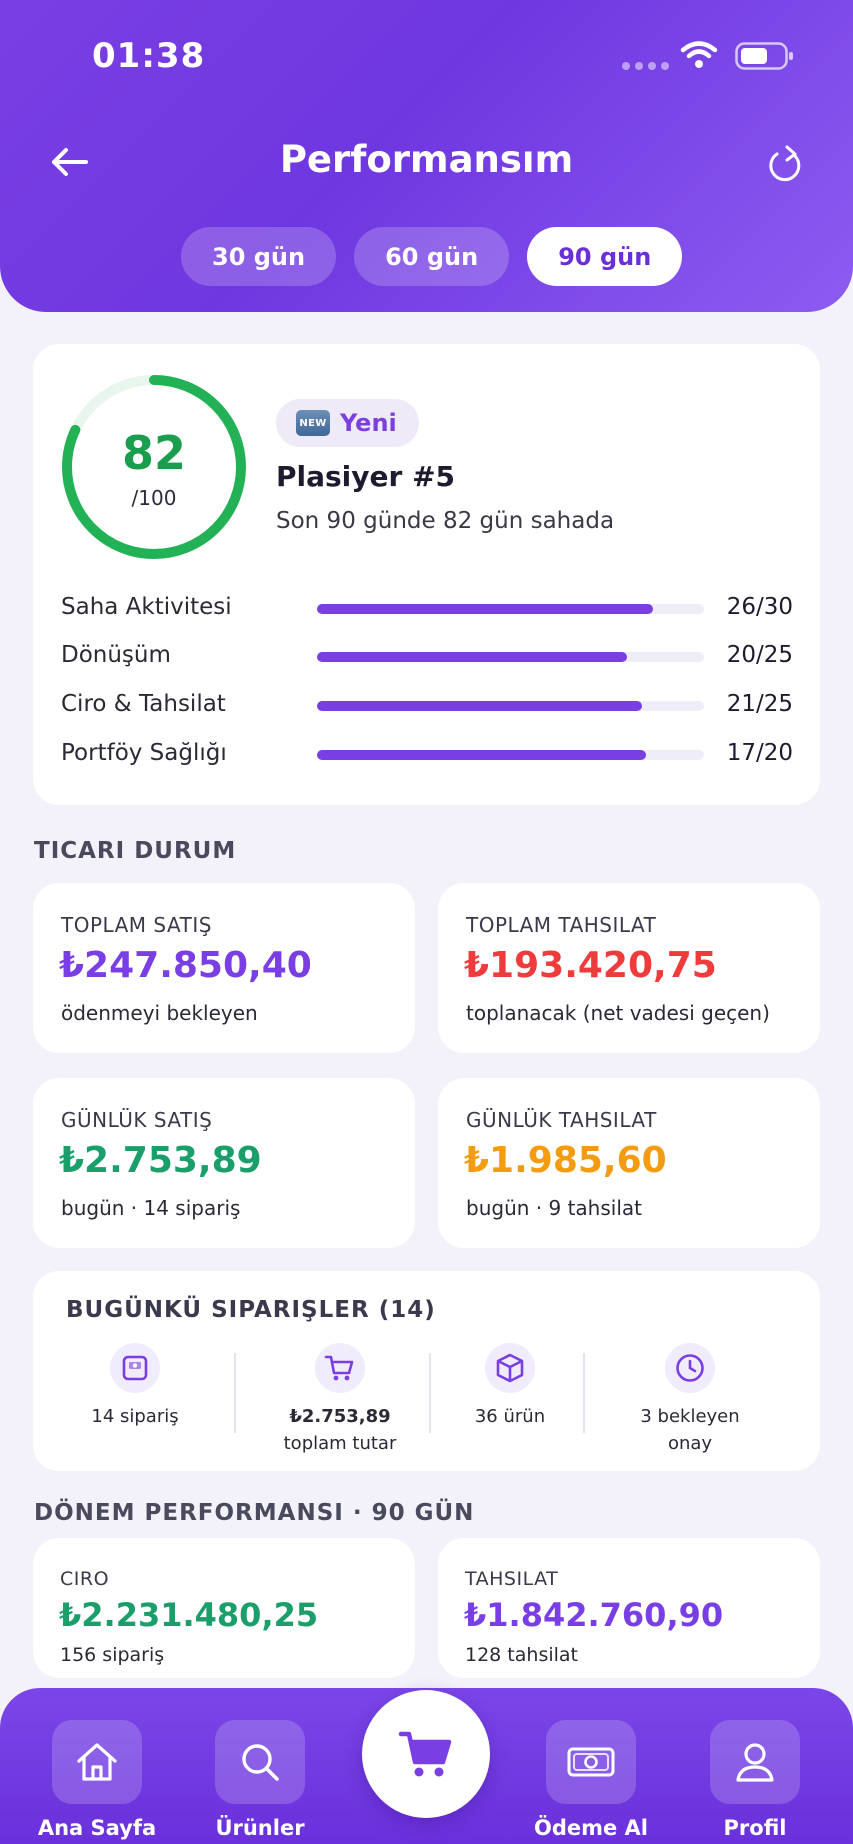 Image resolution: width=853 pixels, height=1844 pixels. I want to click on metric-label: Dönüşüm, so click(116, 655).